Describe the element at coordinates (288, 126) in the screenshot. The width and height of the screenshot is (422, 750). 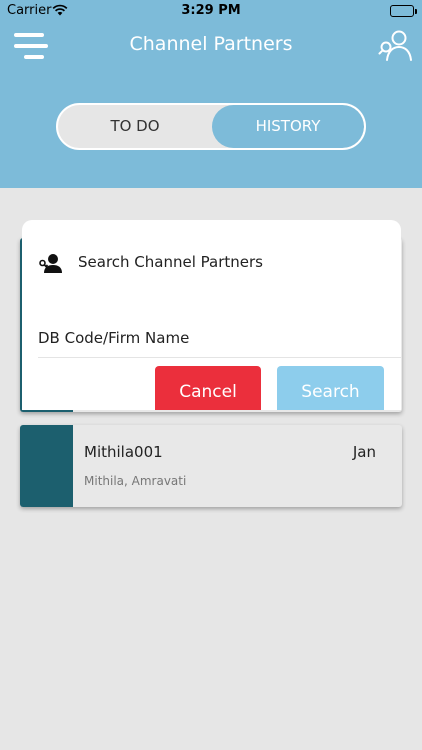
I see `tab-history: HISTORY` at that location.